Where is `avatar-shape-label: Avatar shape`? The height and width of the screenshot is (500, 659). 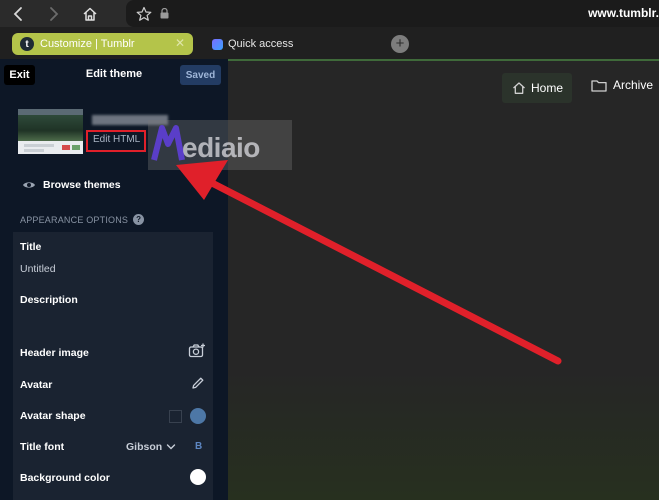 avatar-shape-label: Avatar shape is located at coordinates (53, 416).